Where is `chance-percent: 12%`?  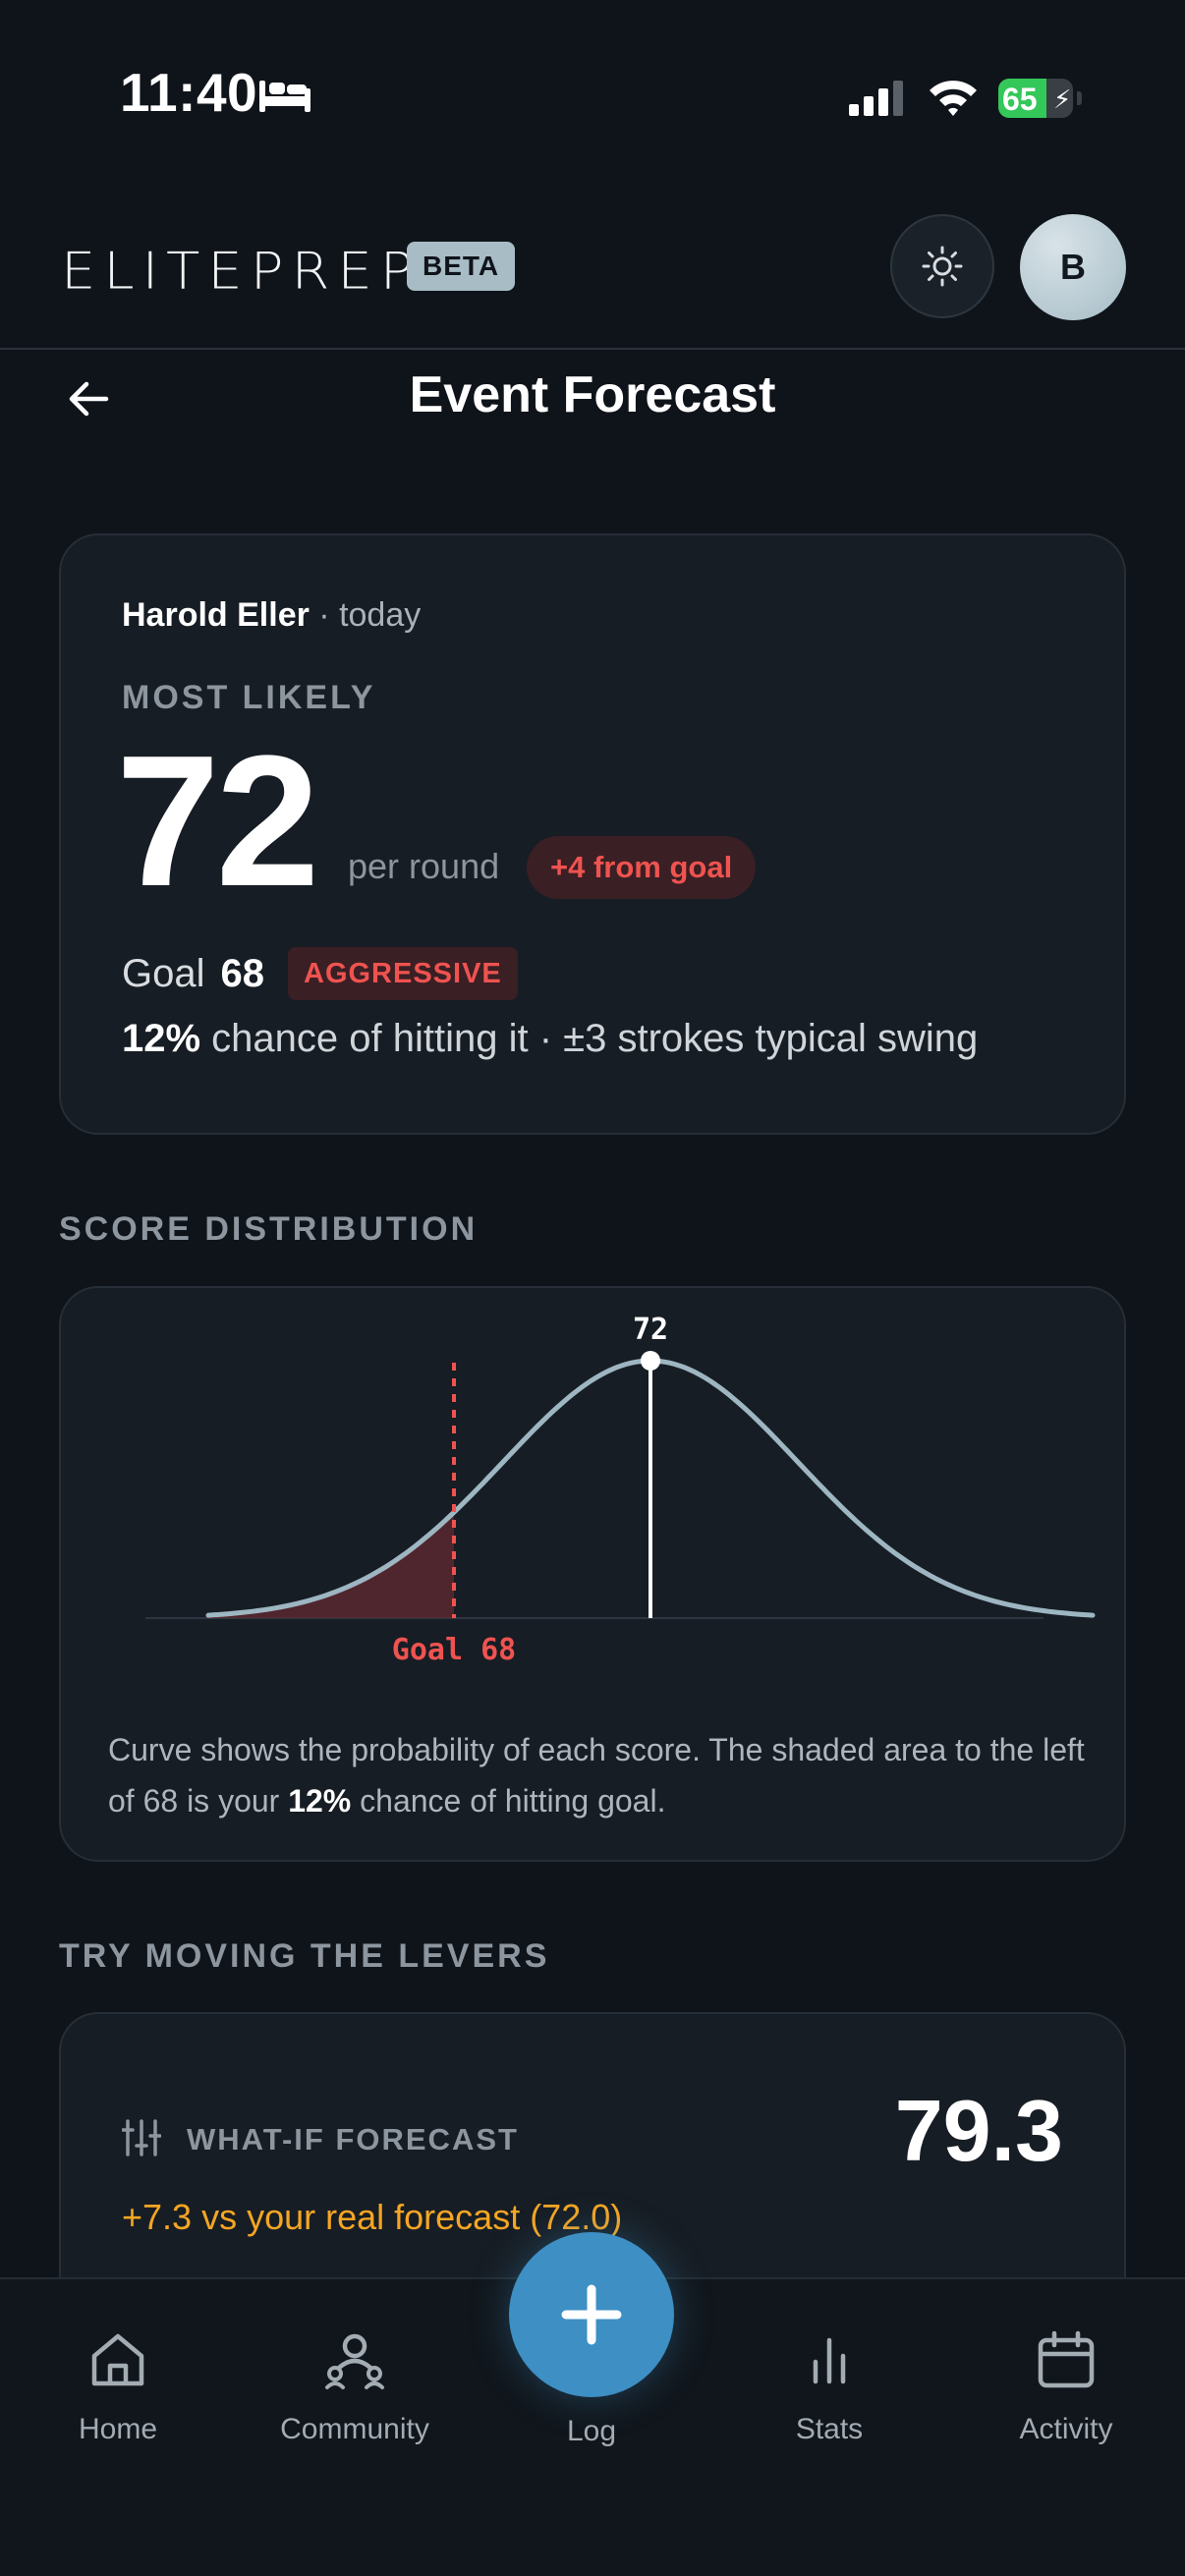 chance-percent: 12% is located at coordinates (162, 1038).